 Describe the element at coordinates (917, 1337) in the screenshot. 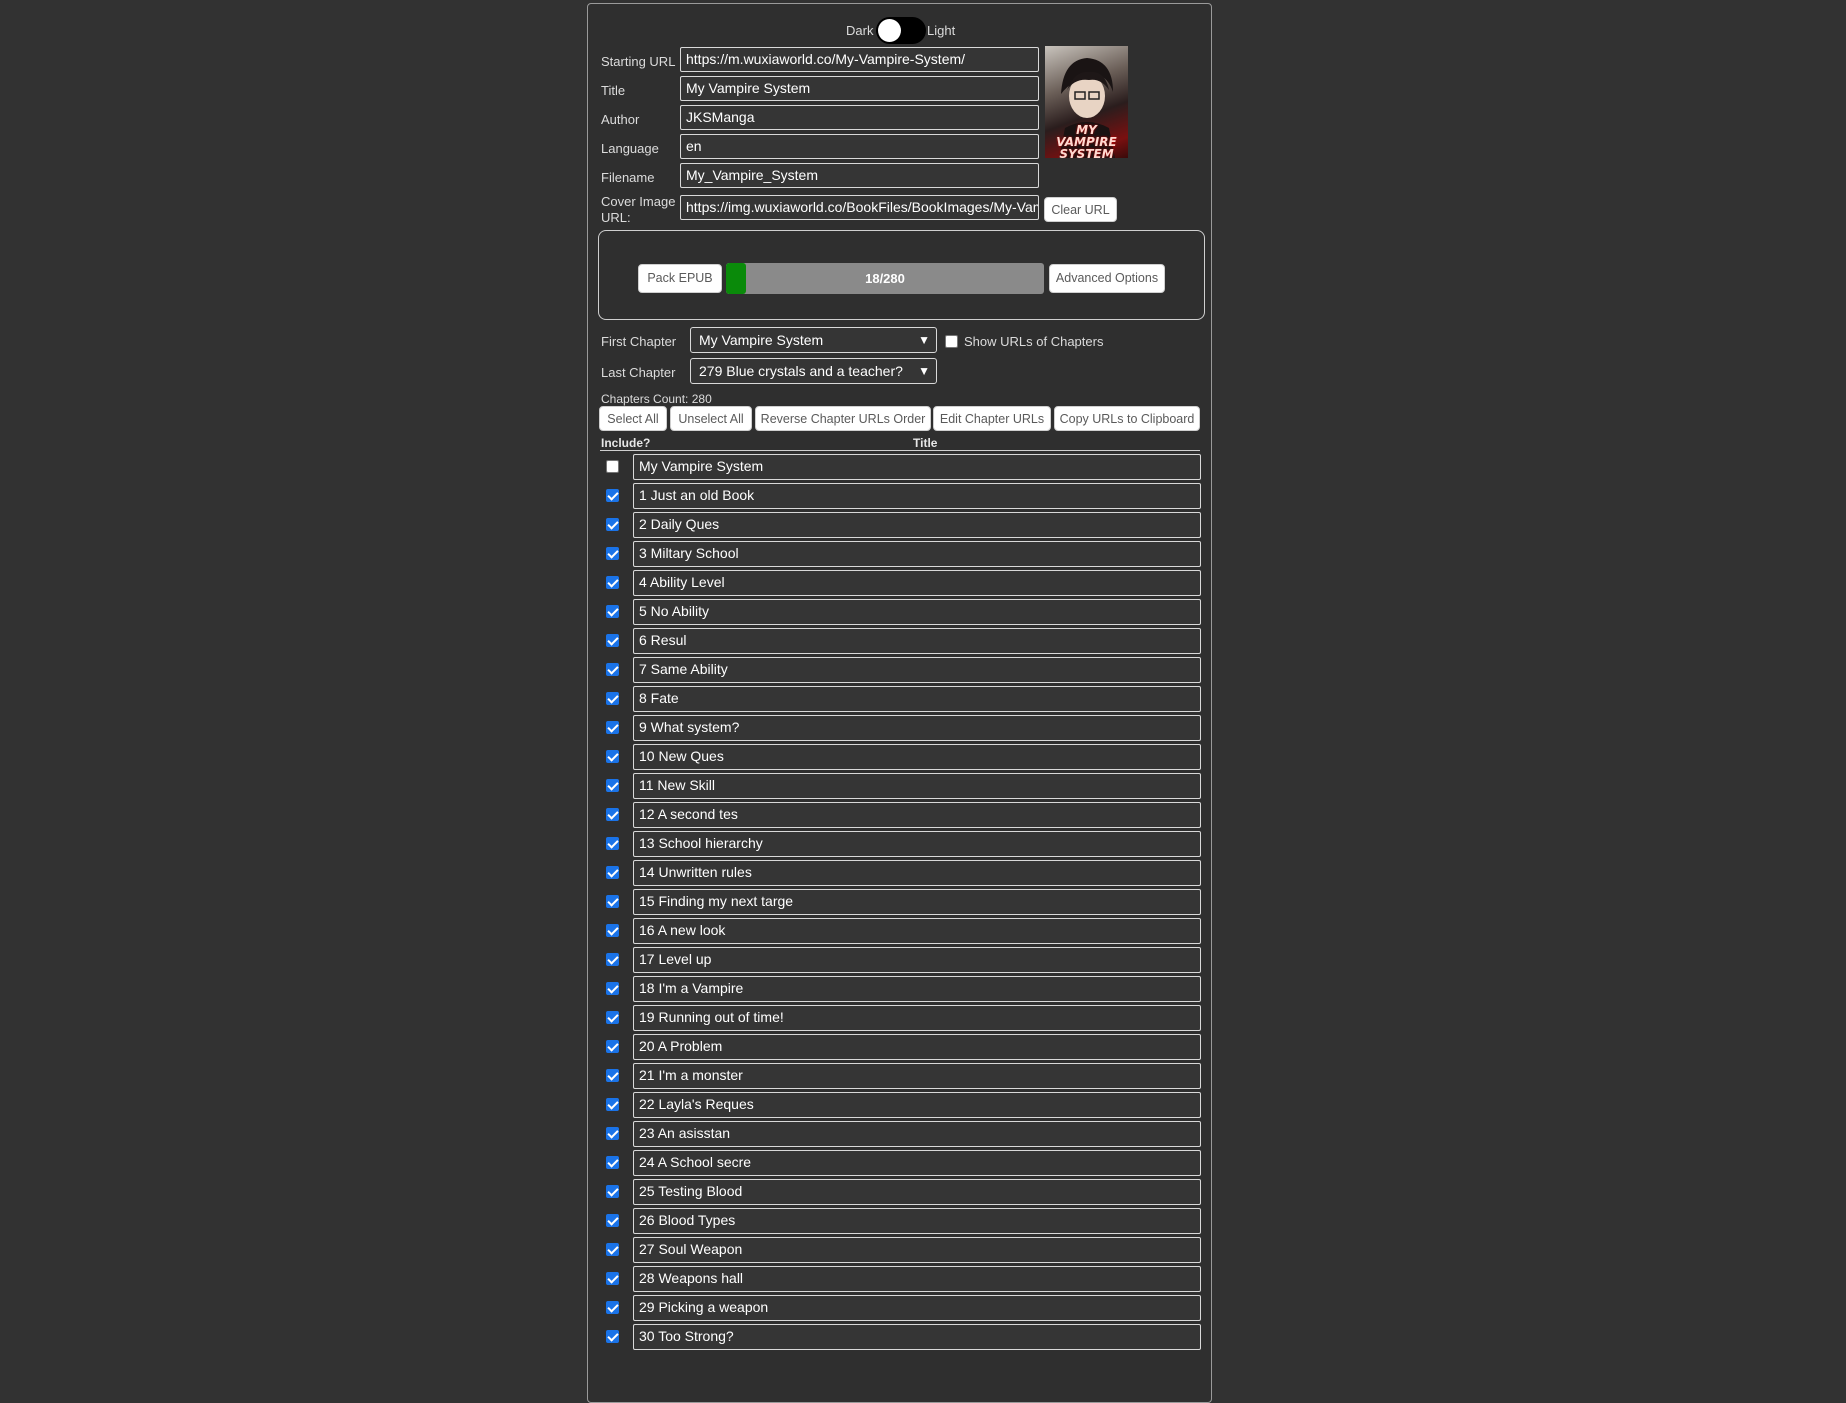

I see `chapter-title-input: 30 Too Strong?` at that location.